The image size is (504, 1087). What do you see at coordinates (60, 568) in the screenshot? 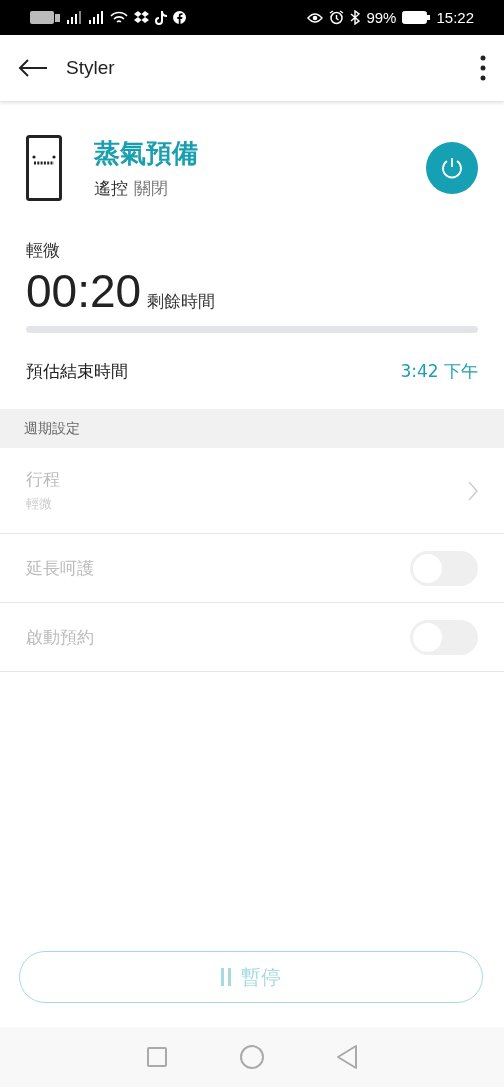
I see `setting-label: 延長呵護` at bounding box center [60, 568].